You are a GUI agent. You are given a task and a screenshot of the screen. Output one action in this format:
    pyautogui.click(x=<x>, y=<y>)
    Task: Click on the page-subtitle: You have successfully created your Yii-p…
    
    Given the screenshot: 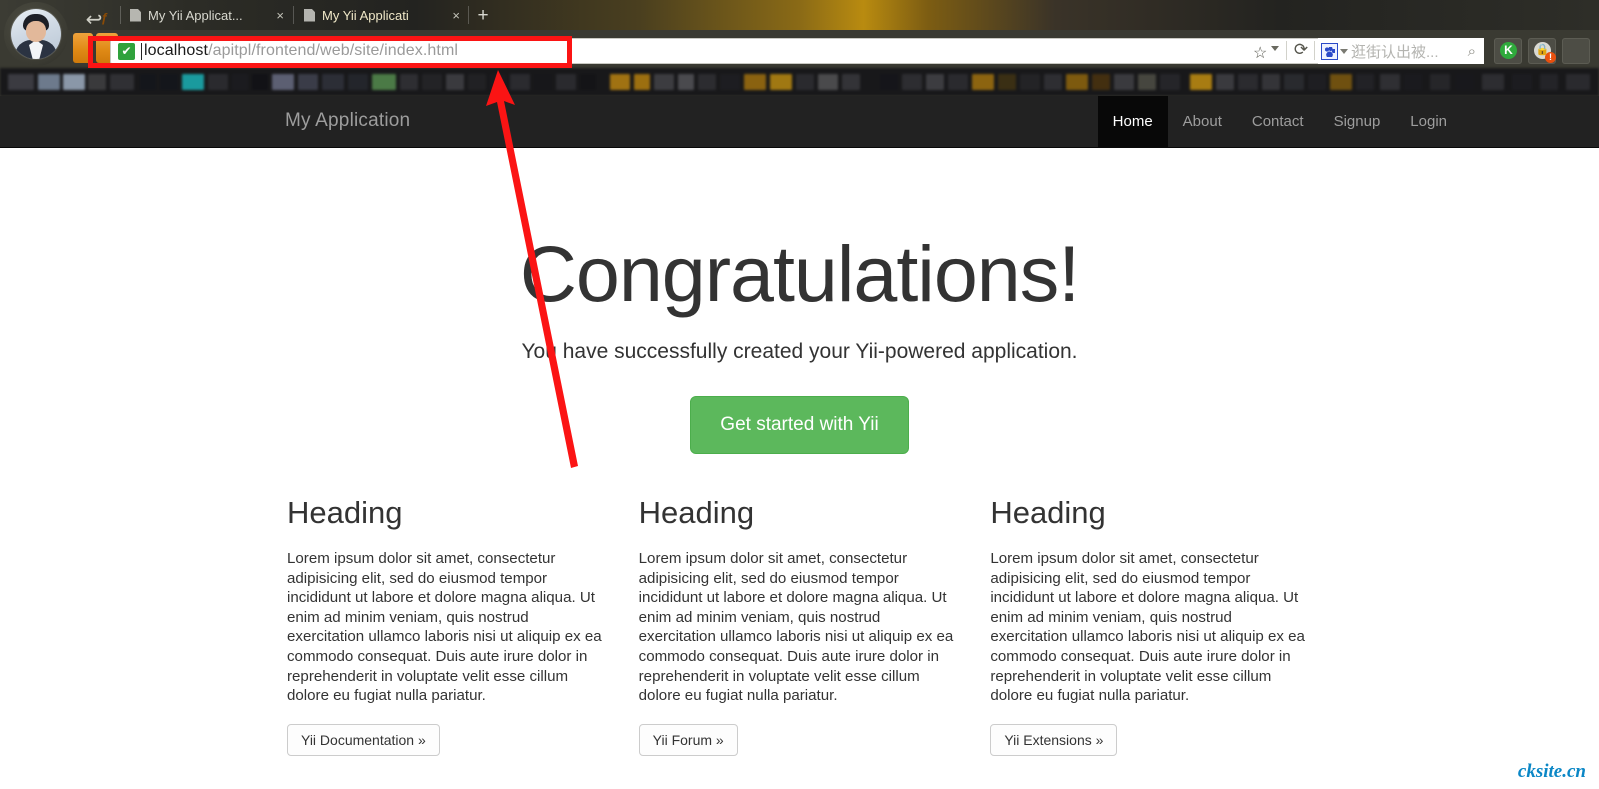 What is the action you would take?
    pyautogui.click(x=799, y=351)
    